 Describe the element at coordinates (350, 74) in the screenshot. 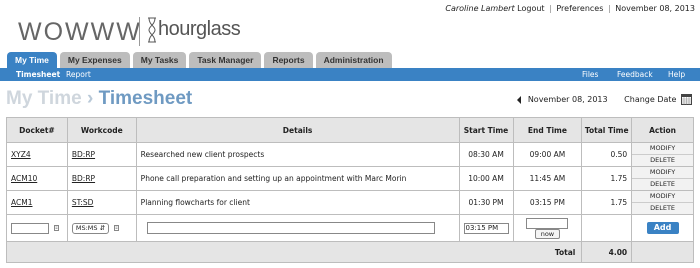

I see `sub-navigation: Timesheet Report Files Feedback Help` at that location.